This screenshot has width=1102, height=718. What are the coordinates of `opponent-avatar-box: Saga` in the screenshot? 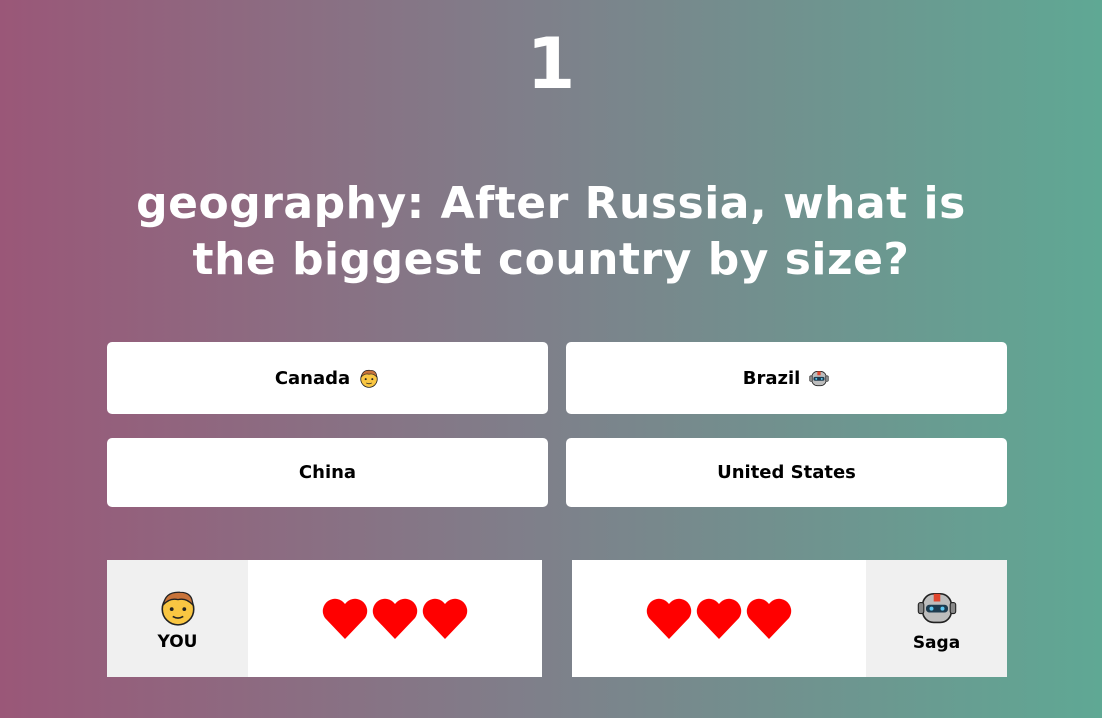 It's located at (936, 618).